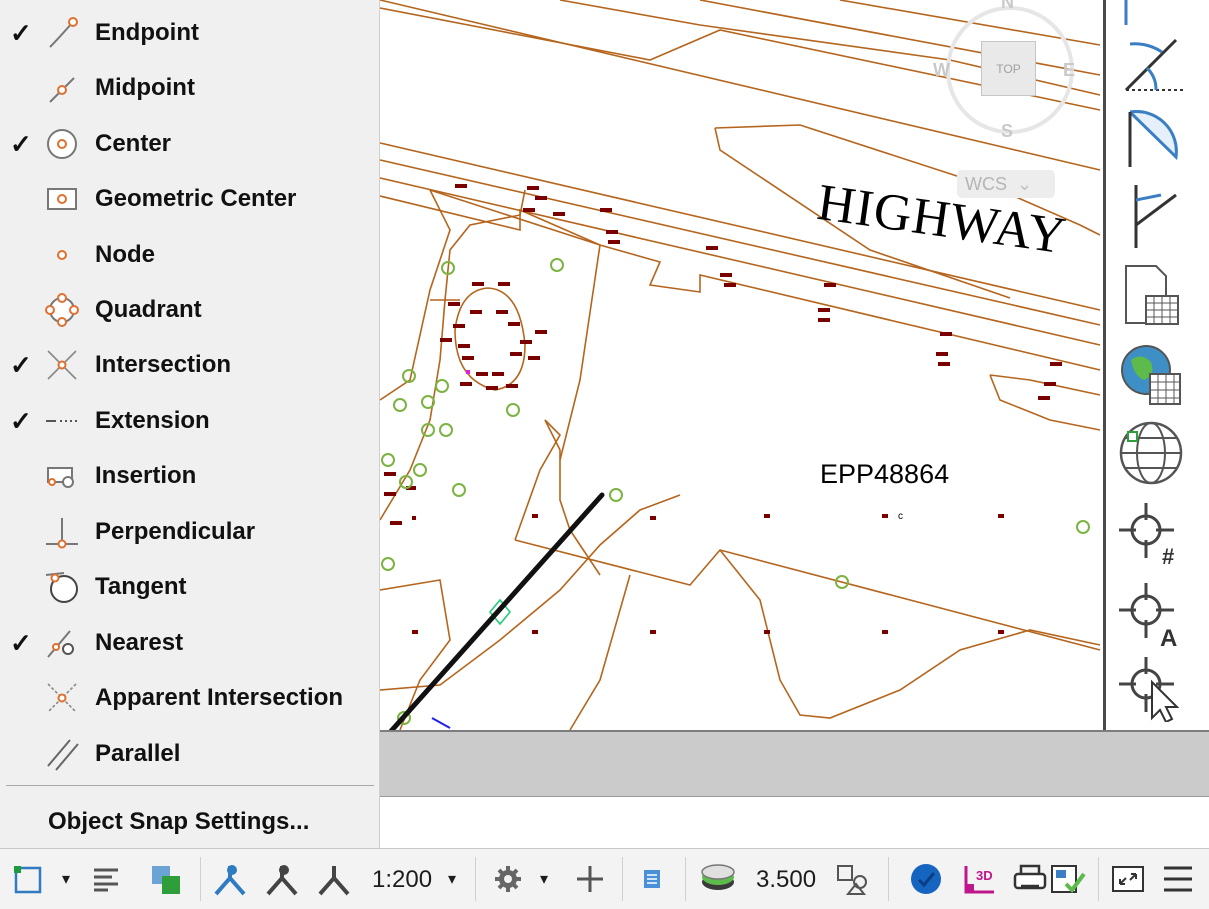 This screenshot has width=1209, height=909. I want to click on annotation-scale-icon, so click(334, 879).